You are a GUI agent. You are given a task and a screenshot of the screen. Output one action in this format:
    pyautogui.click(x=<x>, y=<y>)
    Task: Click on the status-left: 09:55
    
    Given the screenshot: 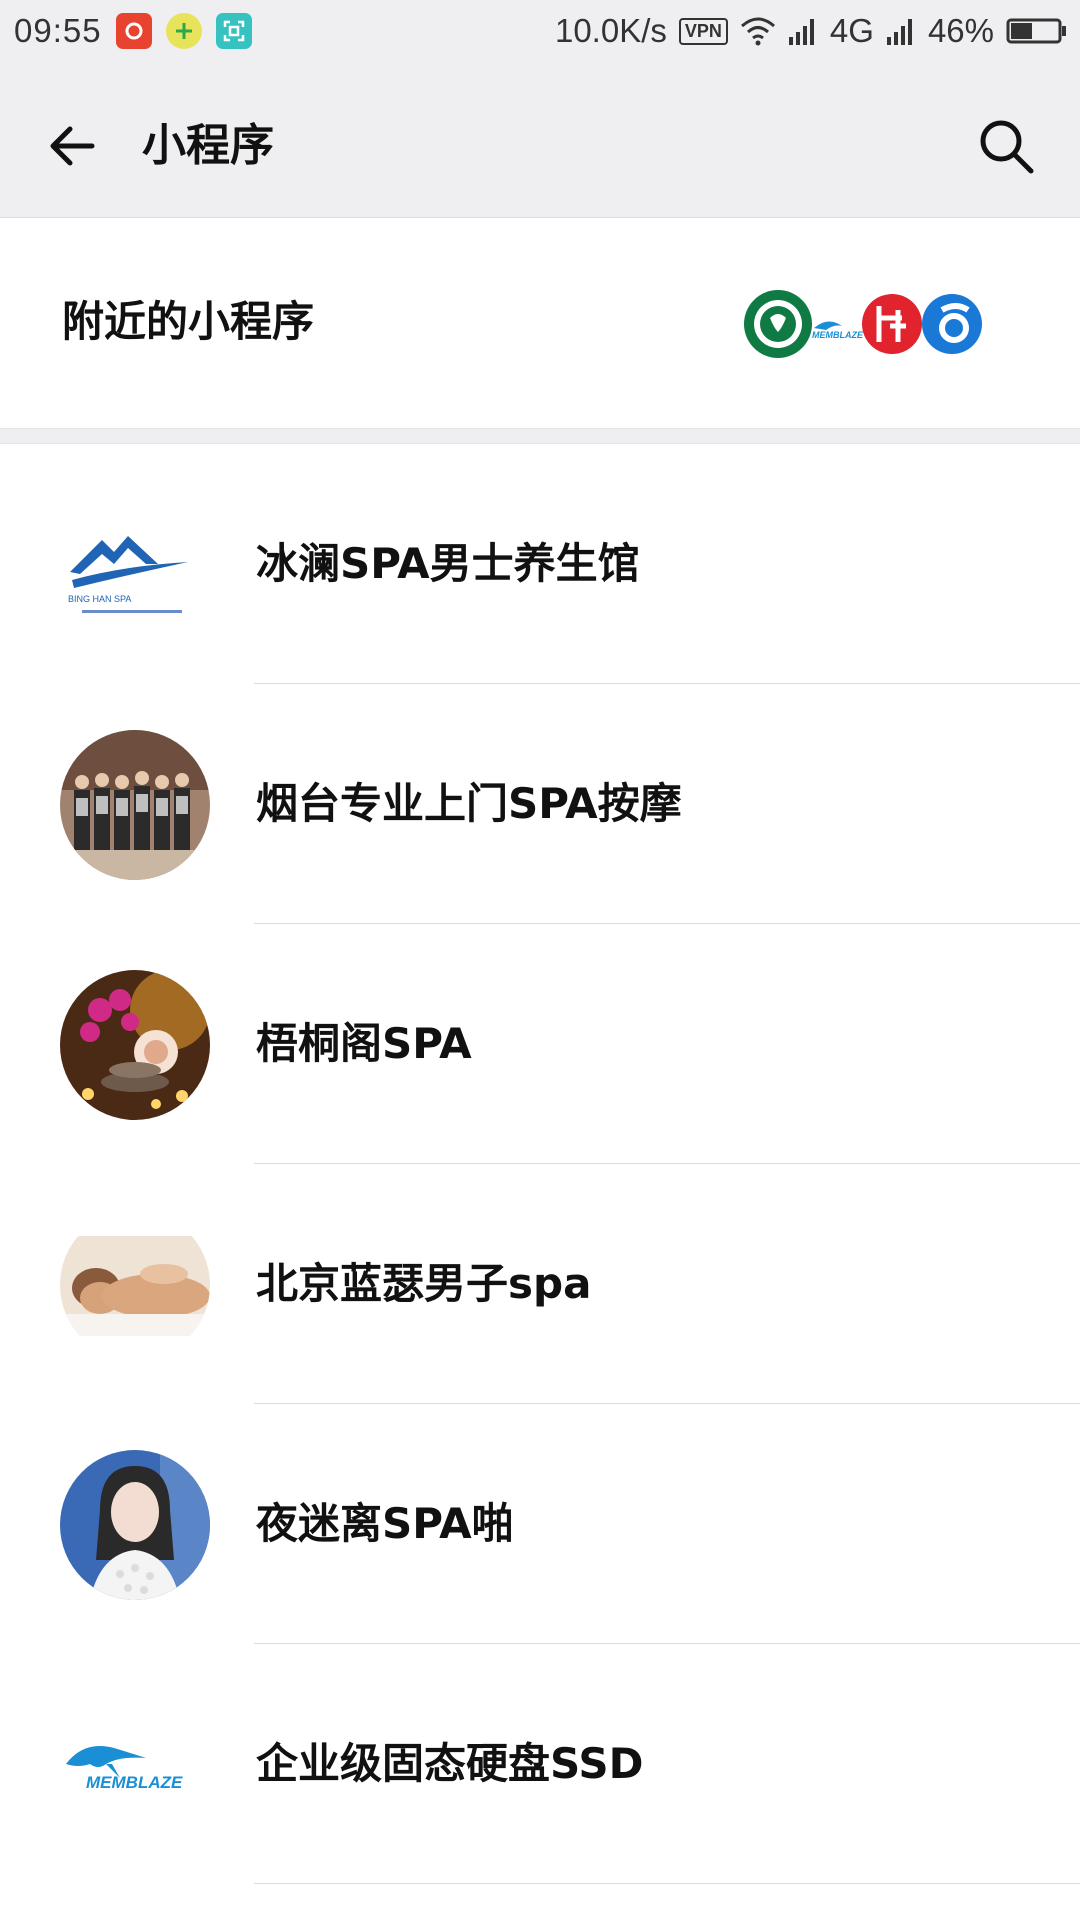 What is the action you would take?
    pyautogui.click(x=133, y=31)
    